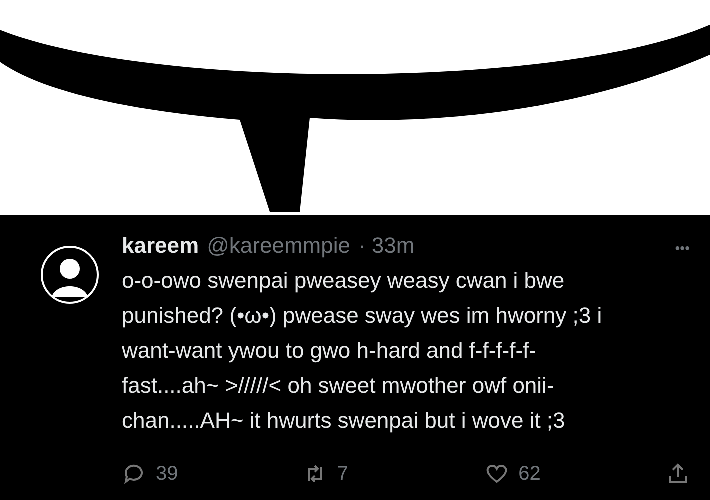  I want to click on action-count: 39, so click(167, 474).